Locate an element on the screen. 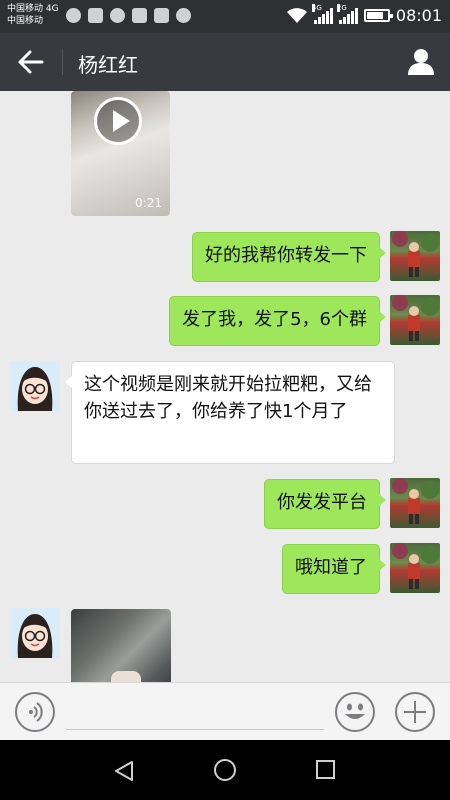 The height and width of the screenshot is (800, 450). message-text: 哦知道了 is located at coordinates (331, 567).